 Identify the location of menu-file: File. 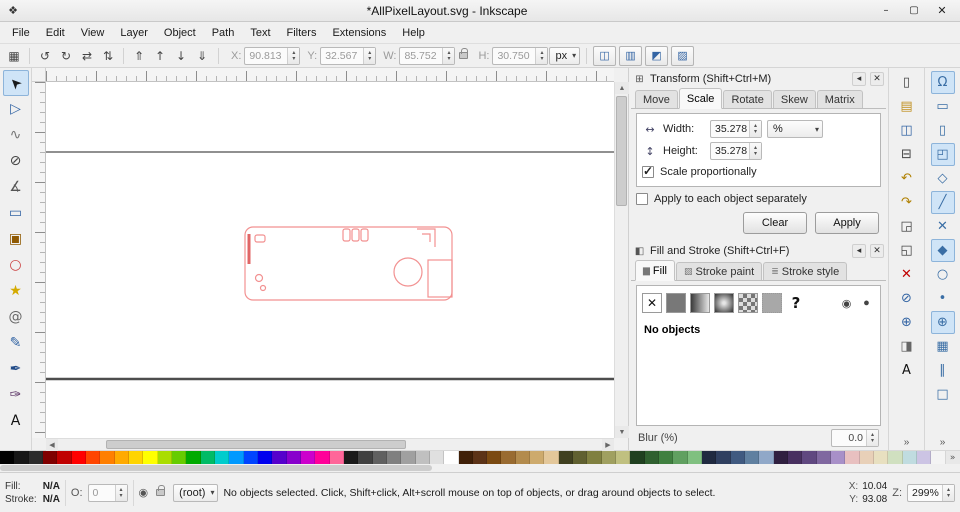
(21, 33).